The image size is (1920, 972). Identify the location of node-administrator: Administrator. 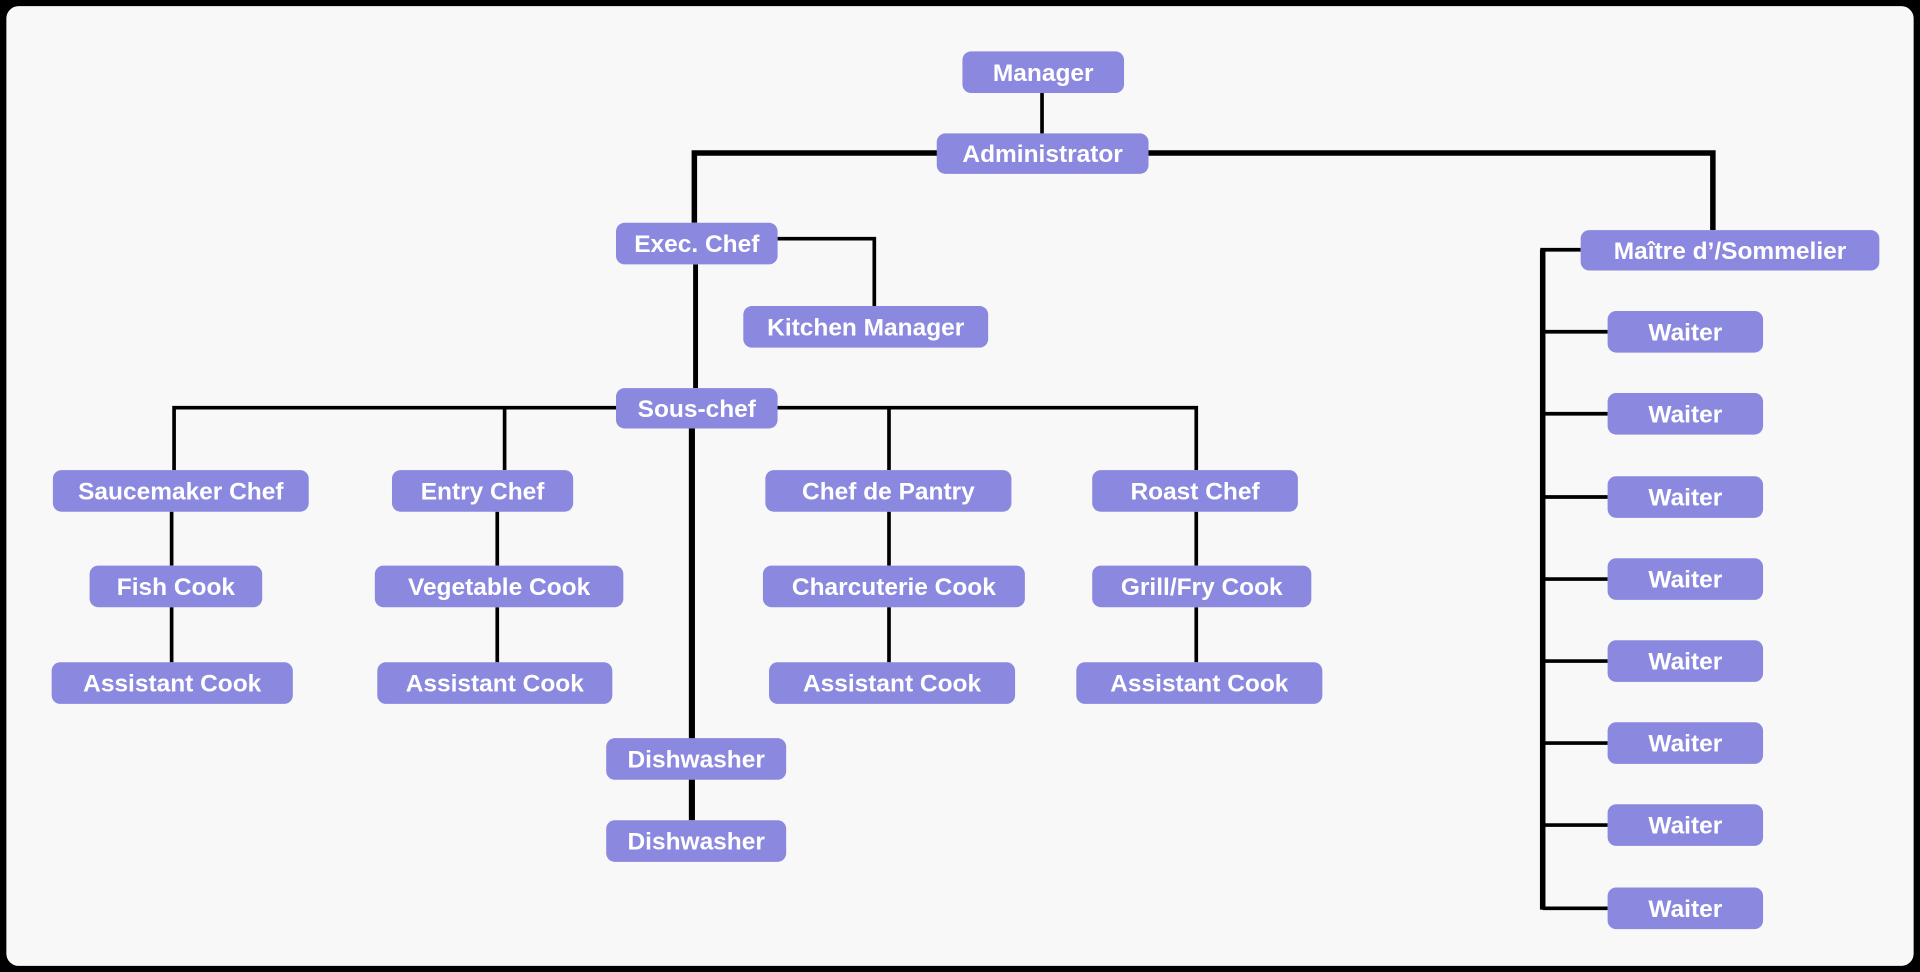
(1042, 153).